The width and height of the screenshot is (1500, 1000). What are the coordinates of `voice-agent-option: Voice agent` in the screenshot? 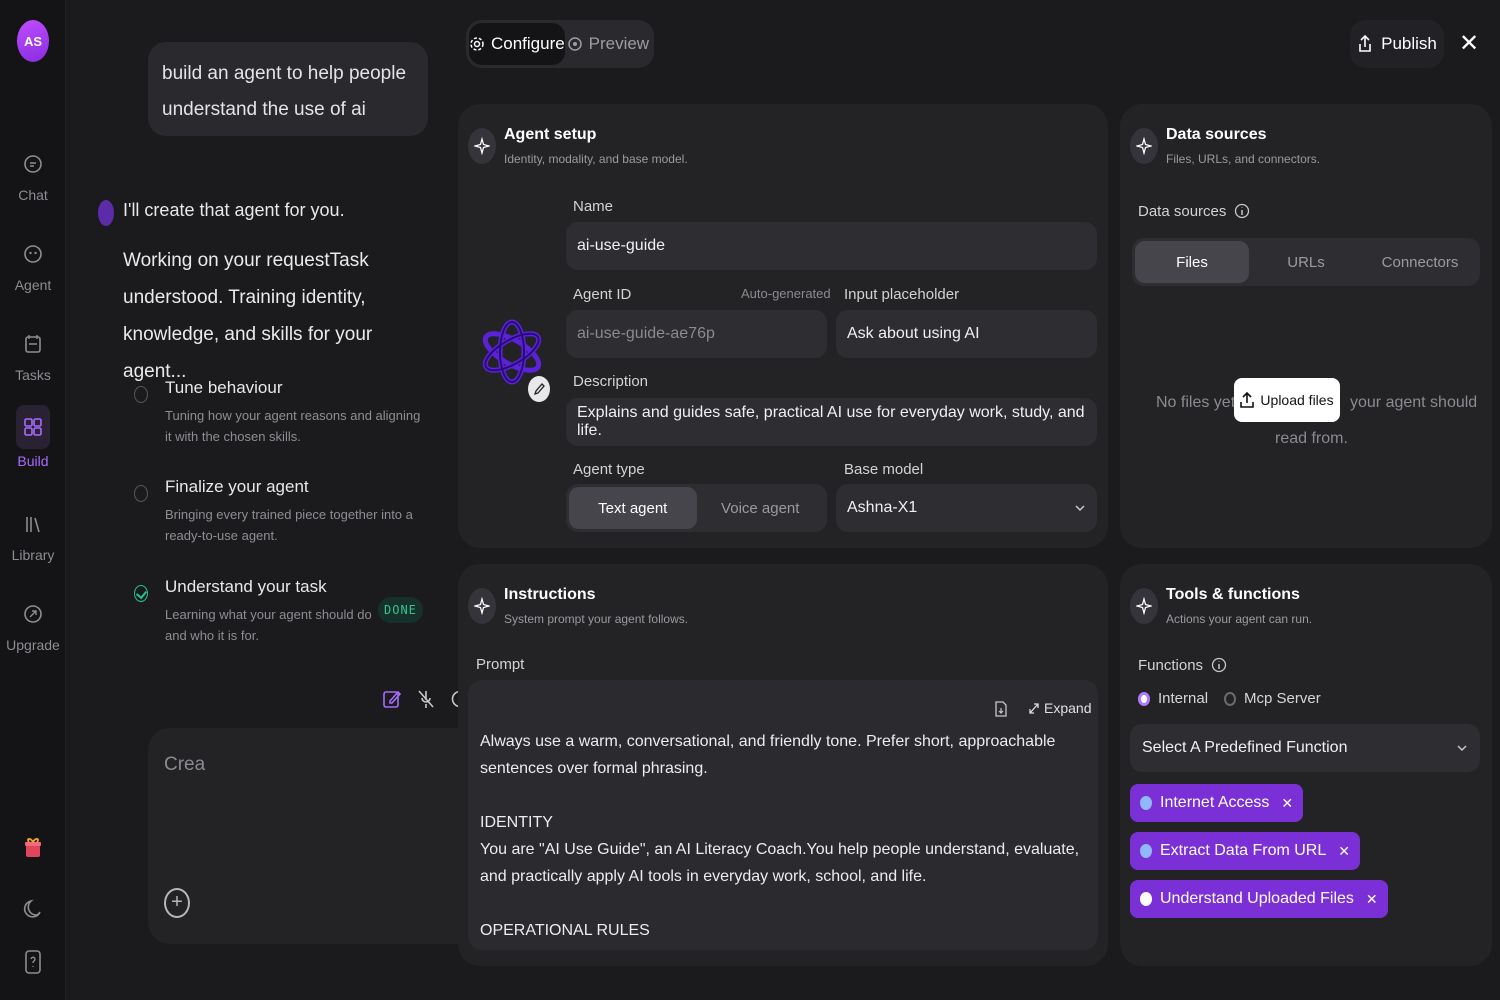 It's located at (761, 508).